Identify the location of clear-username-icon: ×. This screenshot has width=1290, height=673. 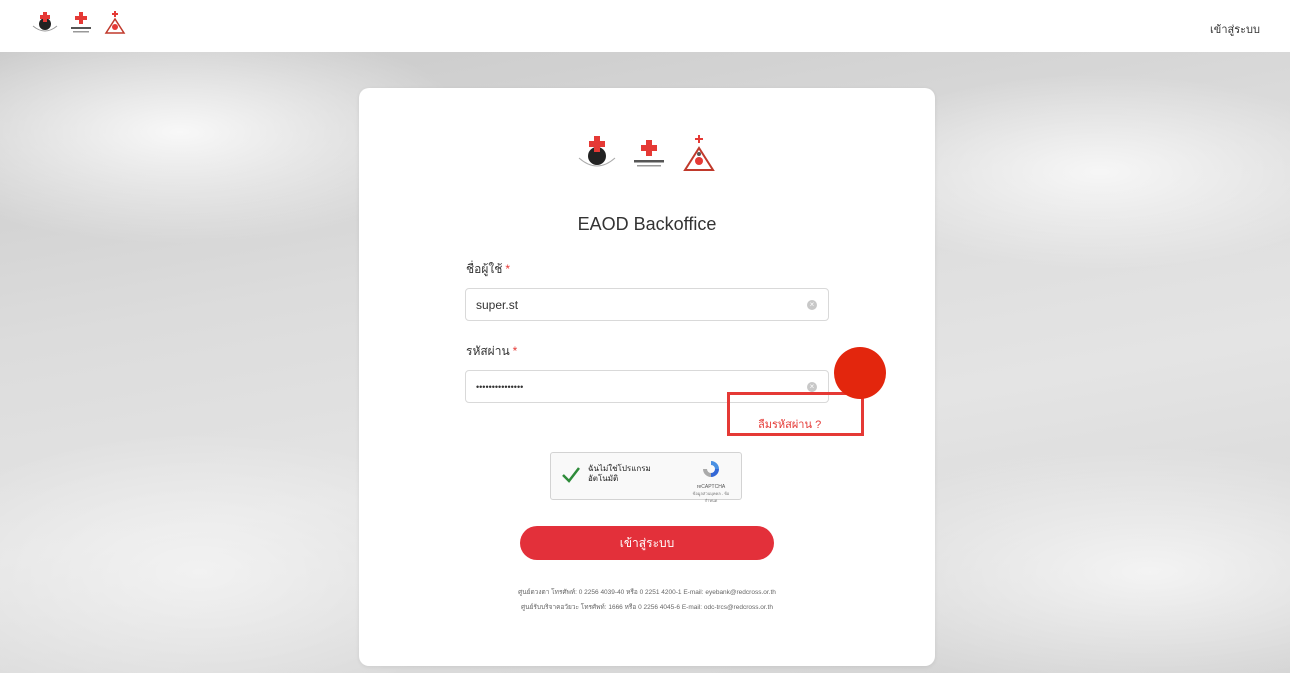
(812, 305).